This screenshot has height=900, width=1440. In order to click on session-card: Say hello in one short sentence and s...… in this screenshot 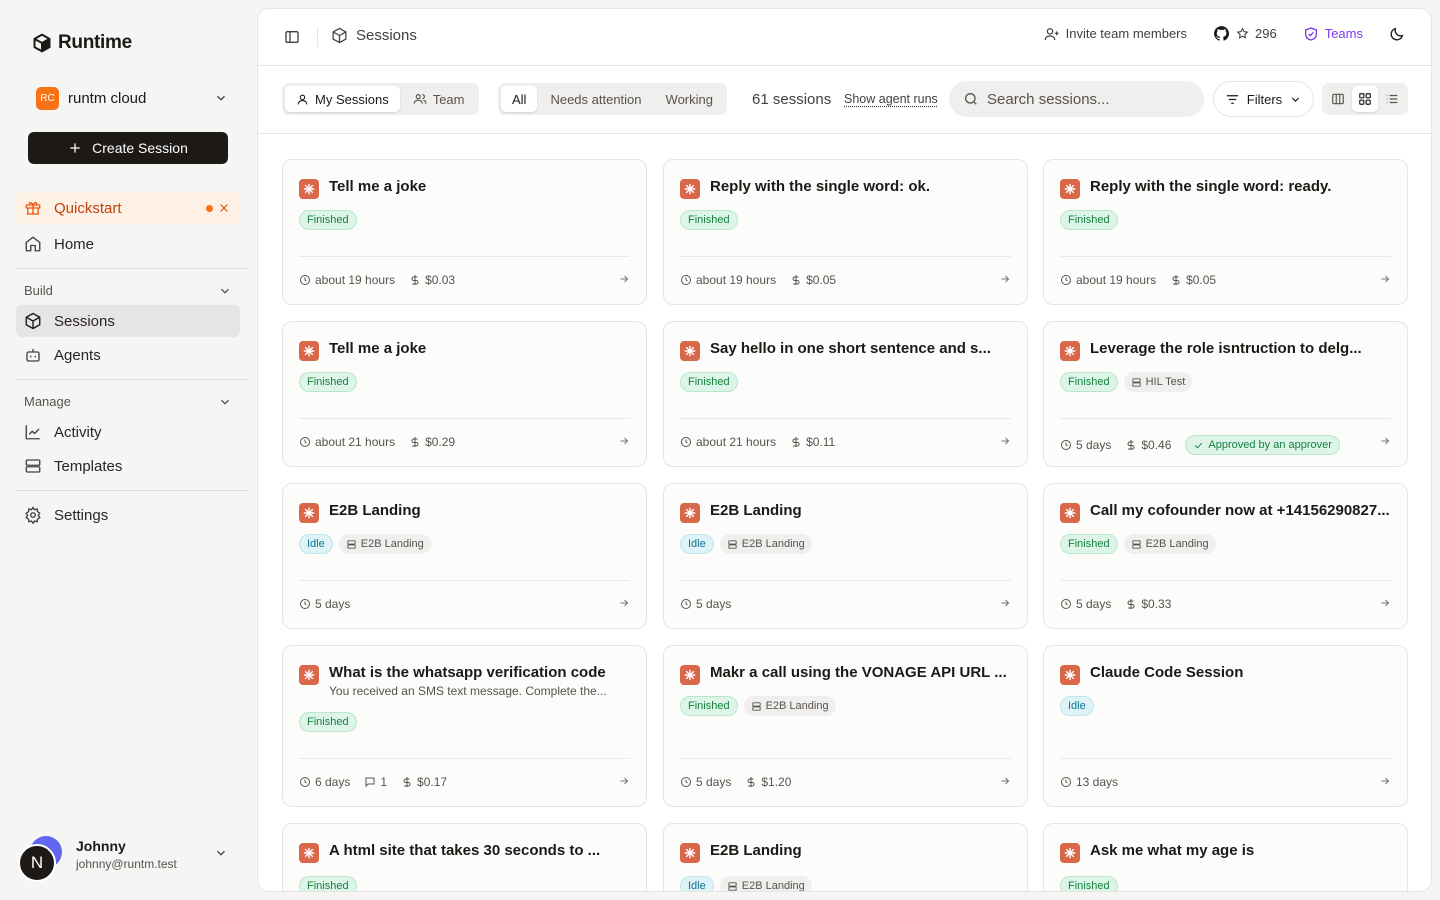, I will do `click(845, 394)`.